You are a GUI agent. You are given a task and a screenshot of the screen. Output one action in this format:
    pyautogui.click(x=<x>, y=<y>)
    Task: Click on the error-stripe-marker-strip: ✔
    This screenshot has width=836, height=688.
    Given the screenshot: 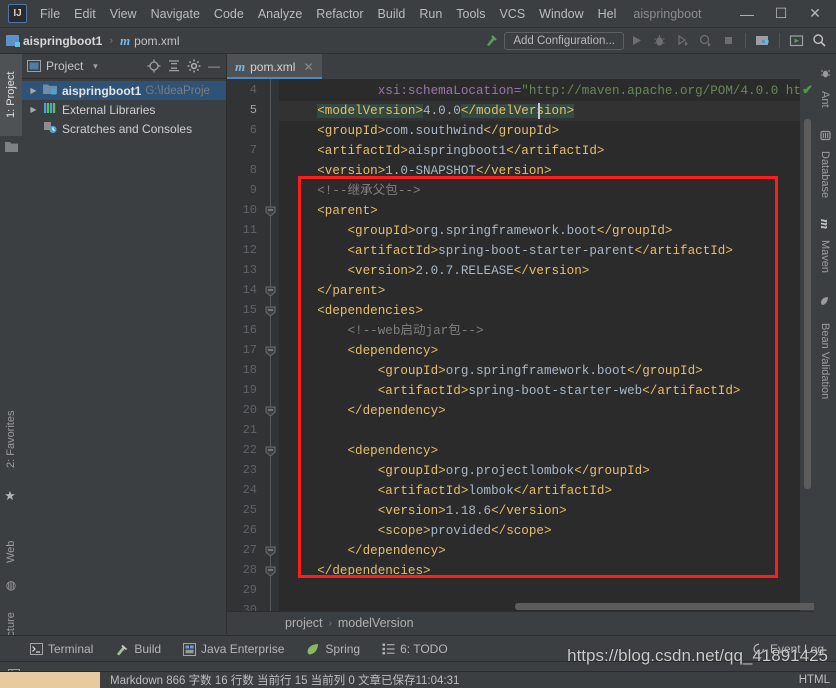 What is the action you would take?
    pyautogui.click(x=807, y=345)
    